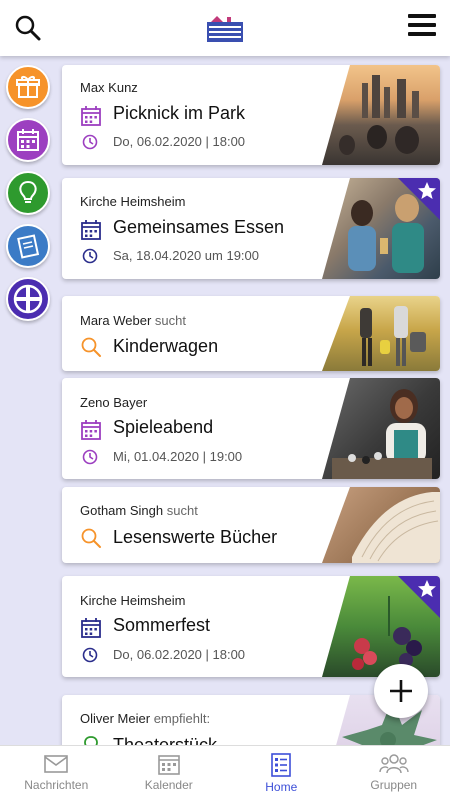 The height and width of the screenshot is (800, 450). What do you see at coordinates (195, 537) in the screenshot?
I see `card-title: Lesenswerte Bücher` at bounding box center [195, 537].